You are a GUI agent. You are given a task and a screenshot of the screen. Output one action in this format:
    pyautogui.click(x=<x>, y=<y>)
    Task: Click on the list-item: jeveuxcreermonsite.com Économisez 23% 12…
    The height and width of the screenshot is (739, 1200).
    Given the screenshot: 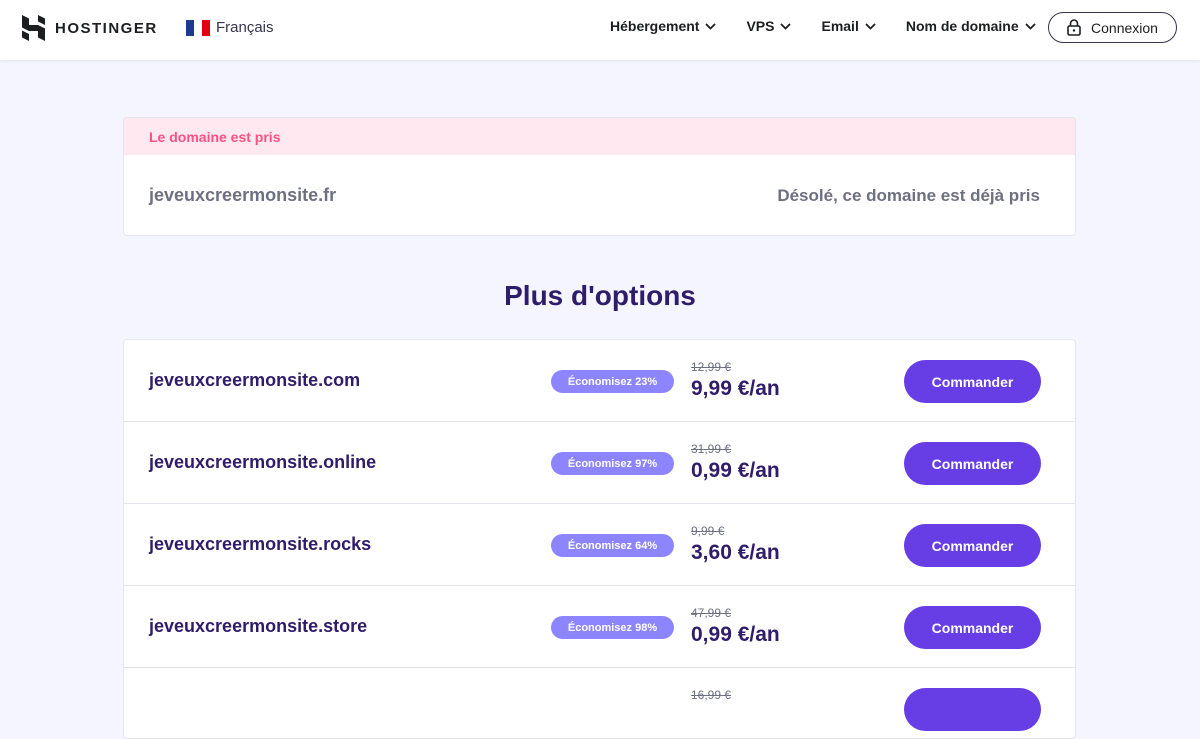 What is the action you would take?
    pyautogui.click(x=599, y=381)
    